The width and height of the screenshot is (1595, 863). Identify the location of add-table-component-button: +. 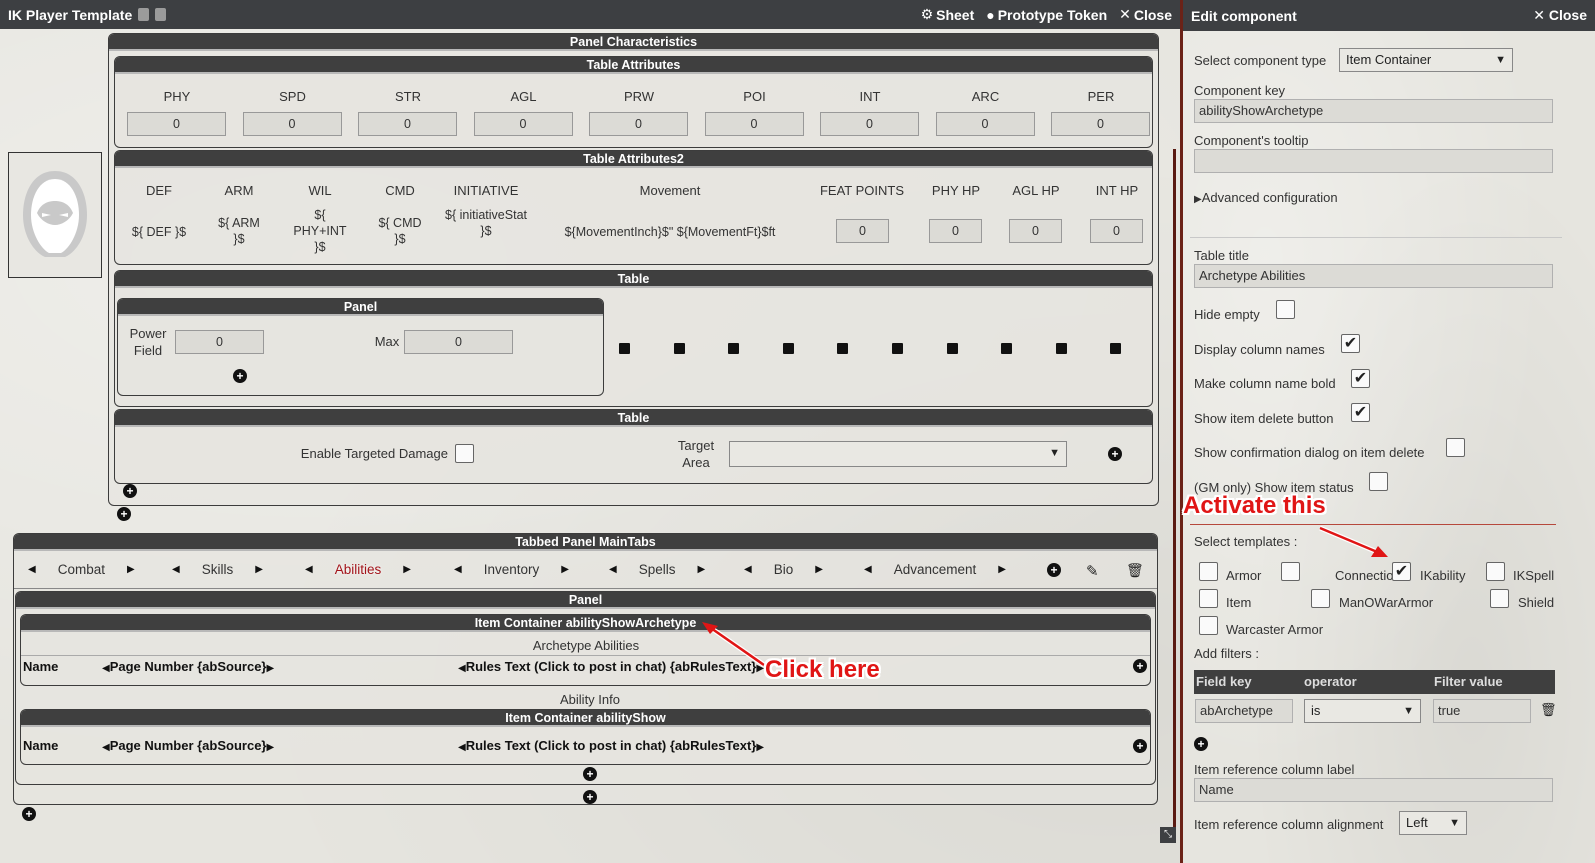
(1115, 454).